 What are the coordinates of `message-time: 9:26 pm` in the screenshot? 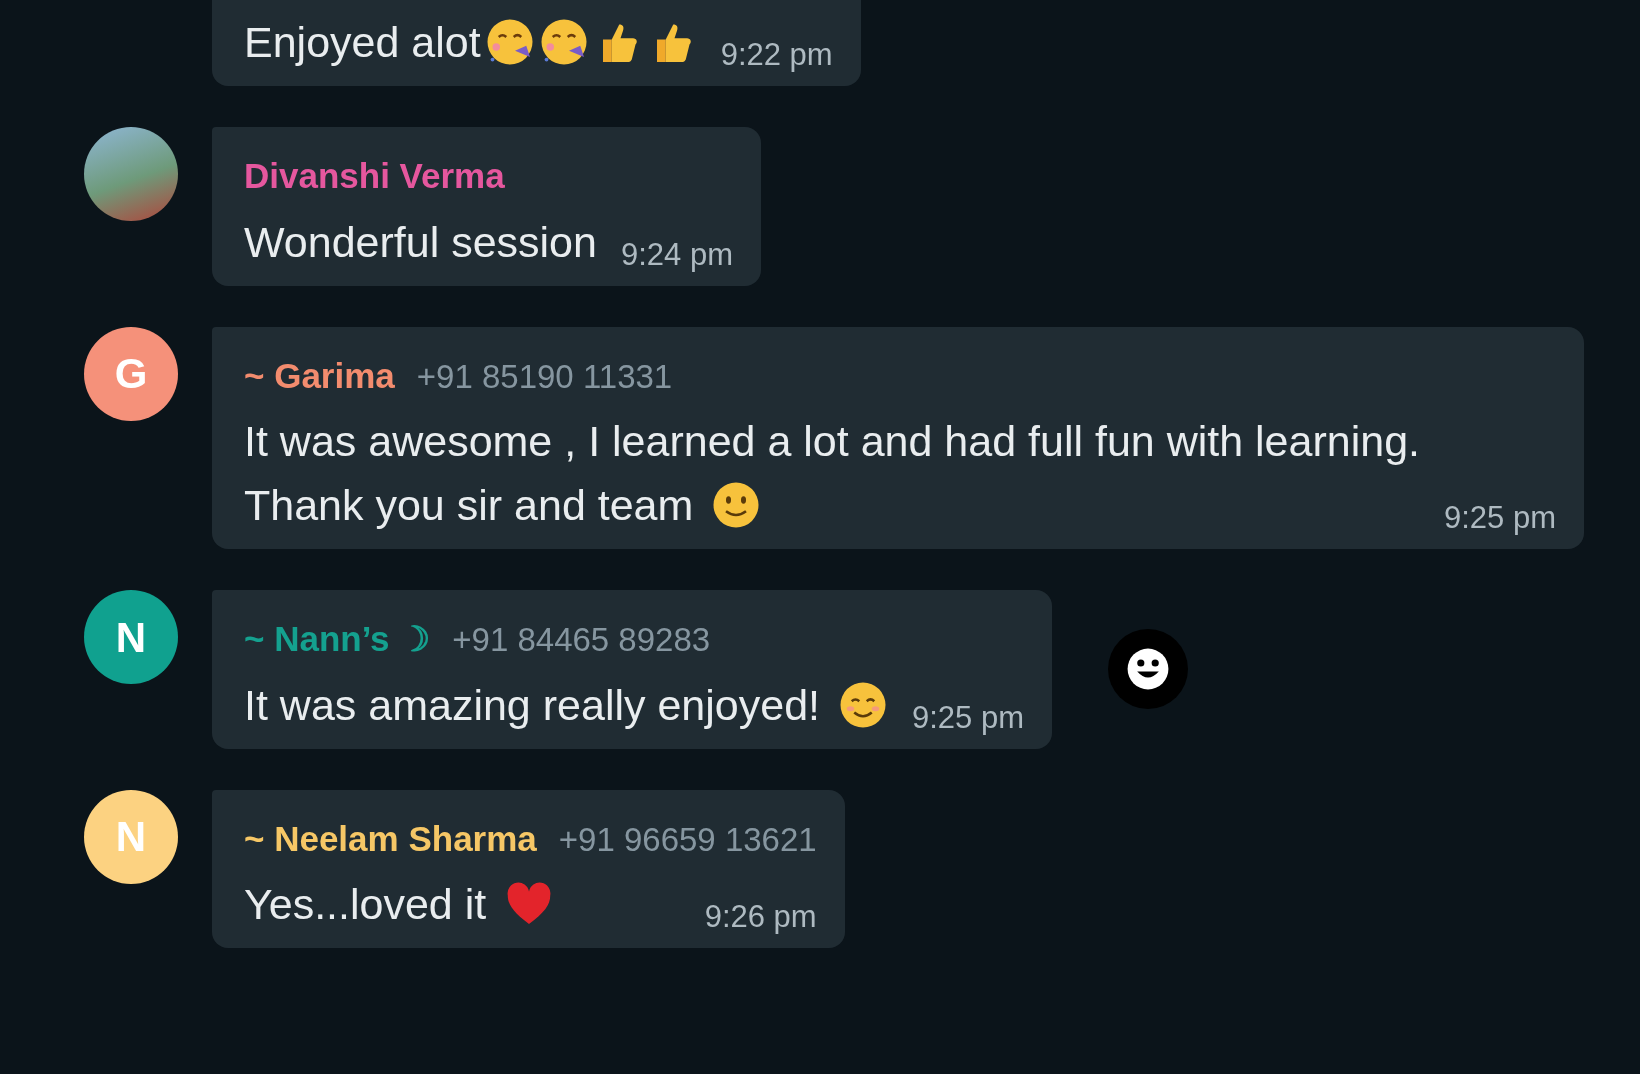 It's located at (760, 918).